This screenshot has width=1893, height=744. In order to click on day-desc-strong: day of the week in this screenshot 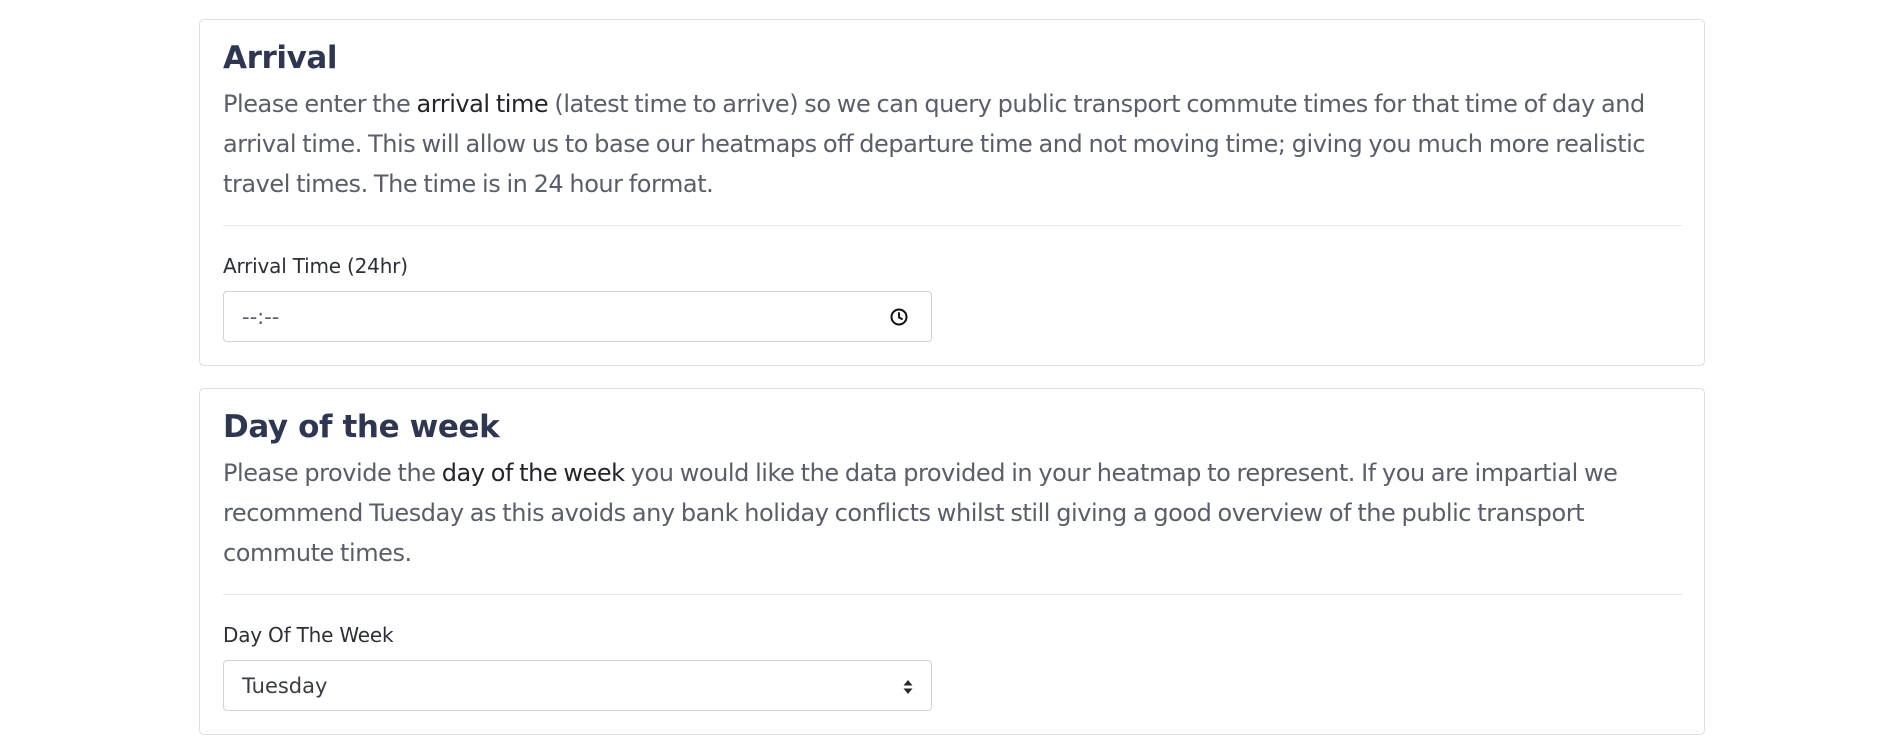, I will do `click(533, 473)`.